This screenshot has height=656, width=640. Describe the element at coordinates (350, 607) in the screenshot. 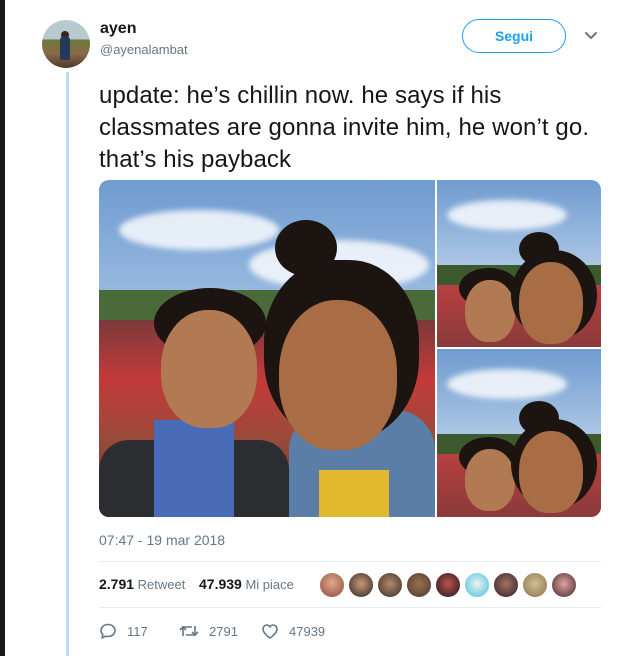

I see `divider-bottom` at that location.